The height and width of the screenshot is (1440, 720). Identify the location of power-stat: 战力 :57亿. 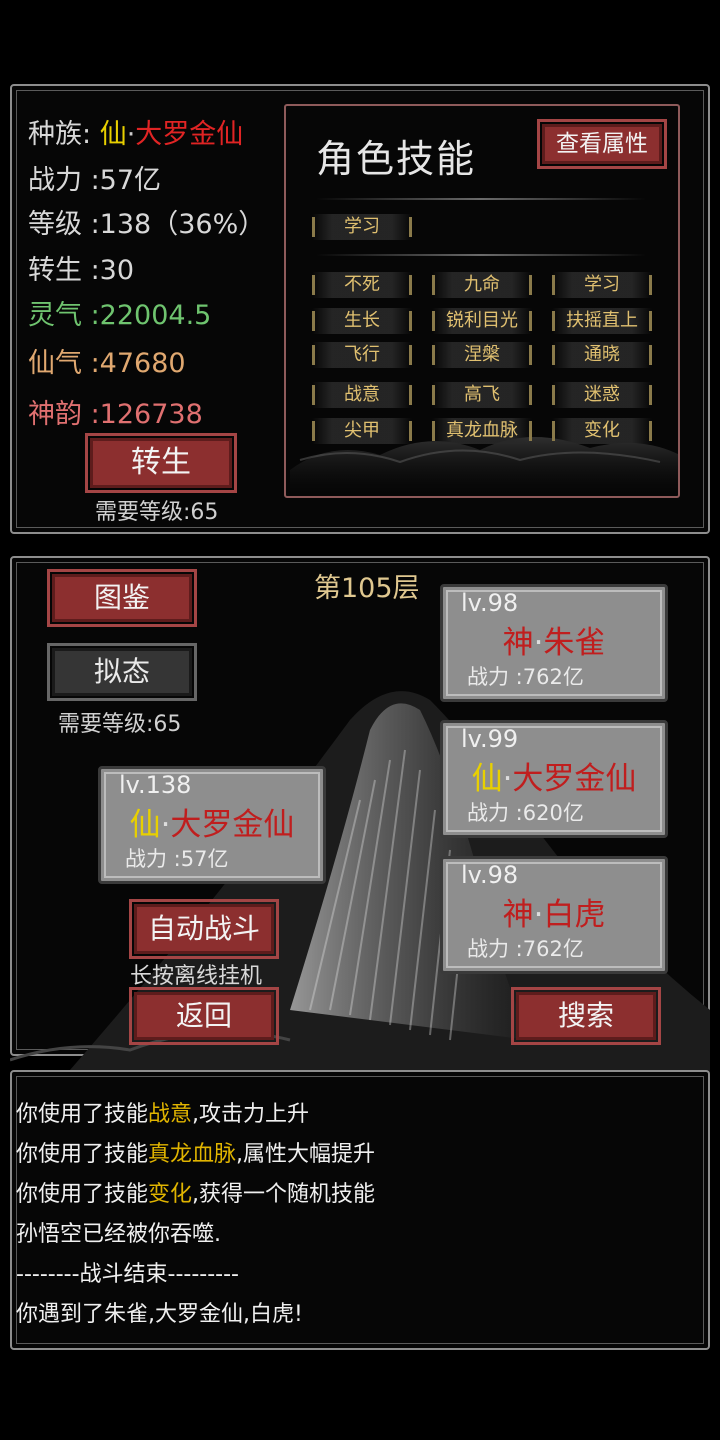
(95, 180).